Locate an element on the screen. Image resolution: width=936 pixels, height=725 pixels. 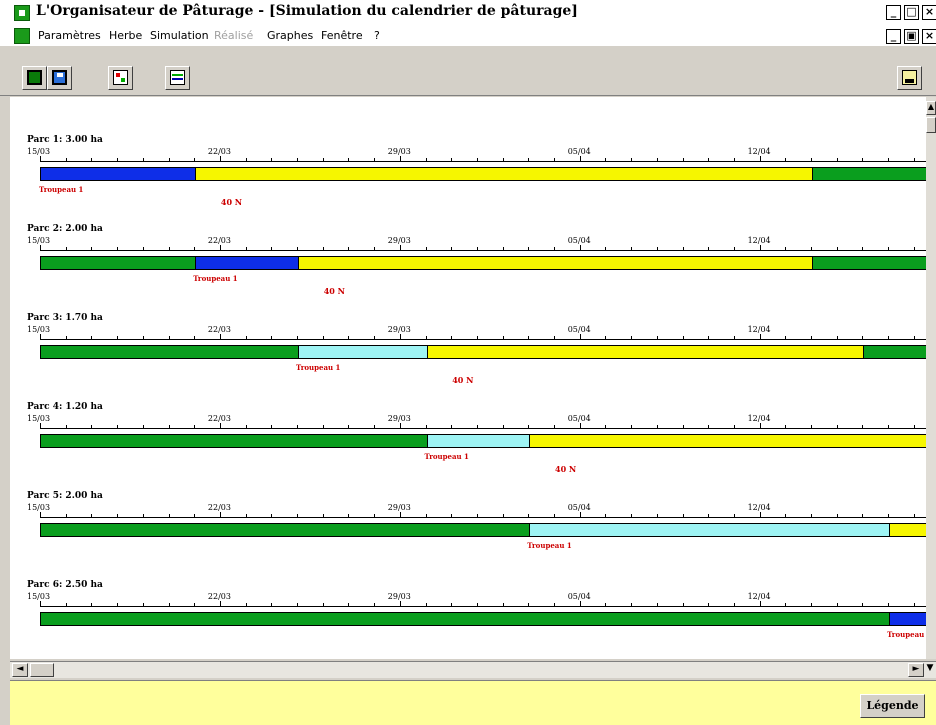
date-label: 12/04 is located at coordinates (759, 596).